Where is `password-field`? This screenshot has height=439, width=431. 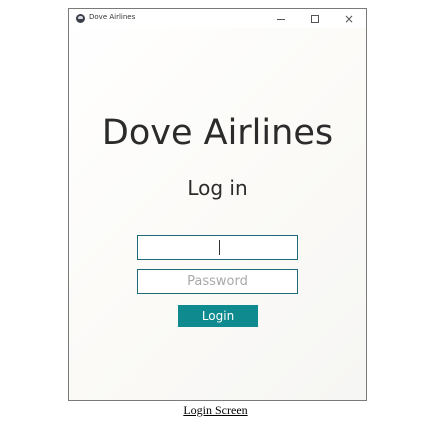 password-field is located at coordinates (217, 281).